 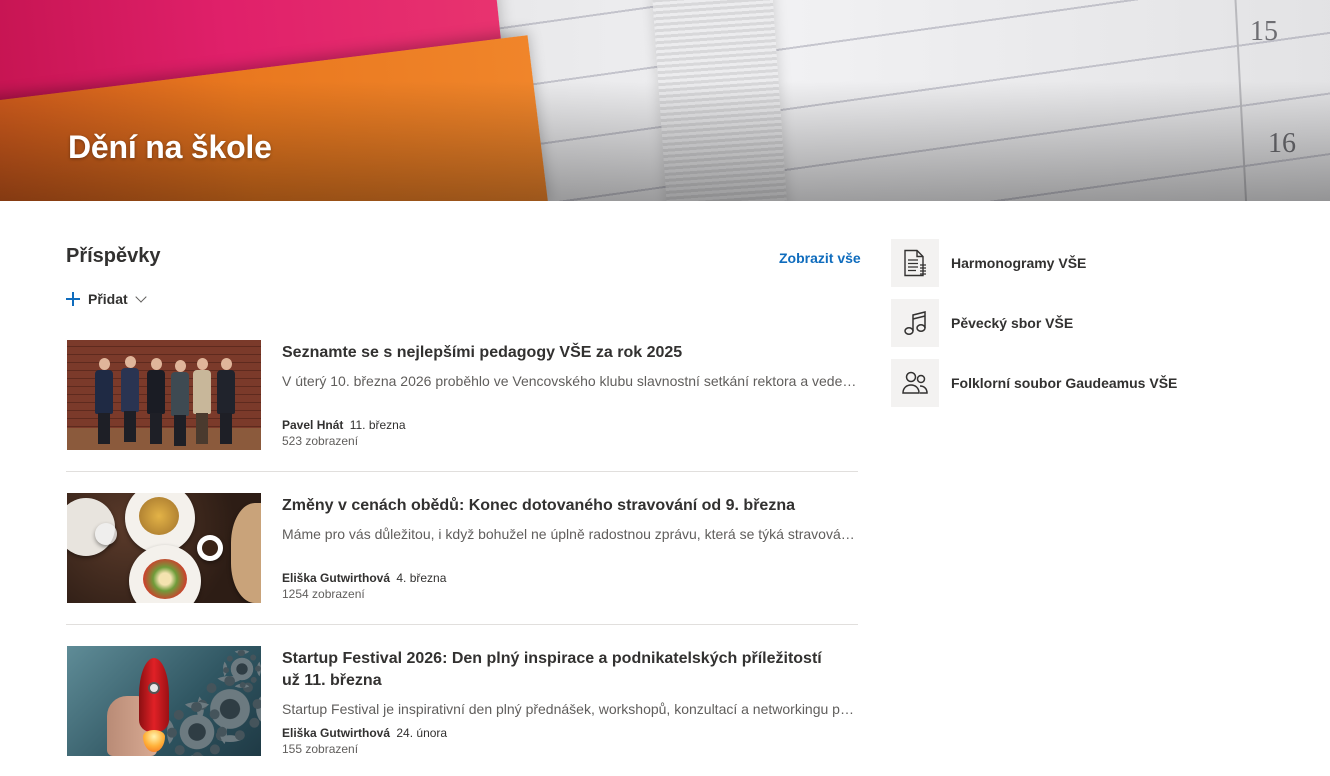 I want to click on post-views: 1254 zobrazení, so click(x=323, y=594).